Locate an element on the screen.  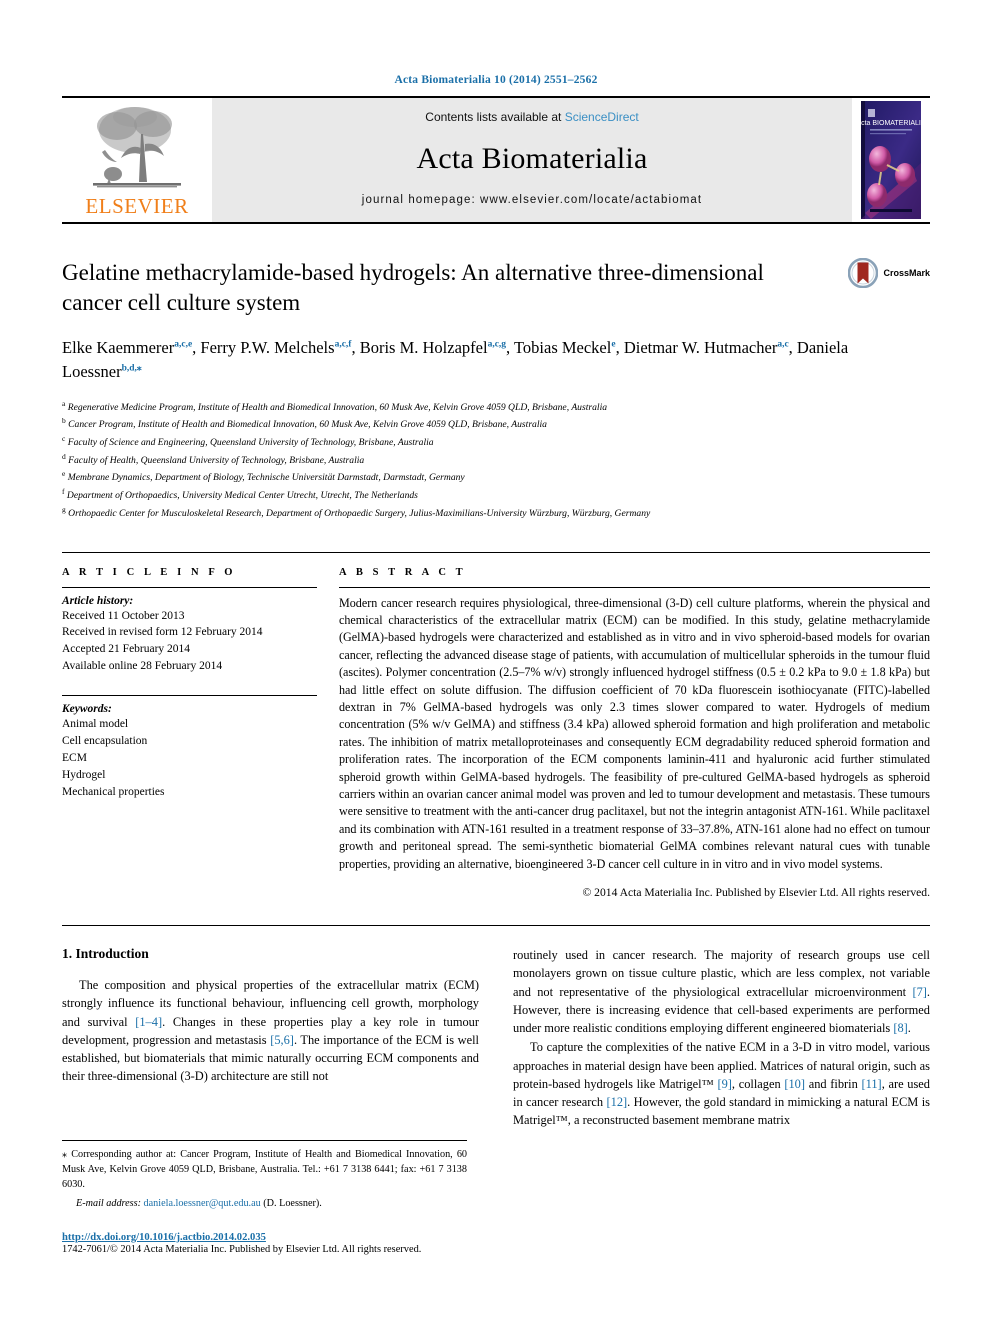
author-affiliation-marks: a,c,f is located at coordinates (343, 344).